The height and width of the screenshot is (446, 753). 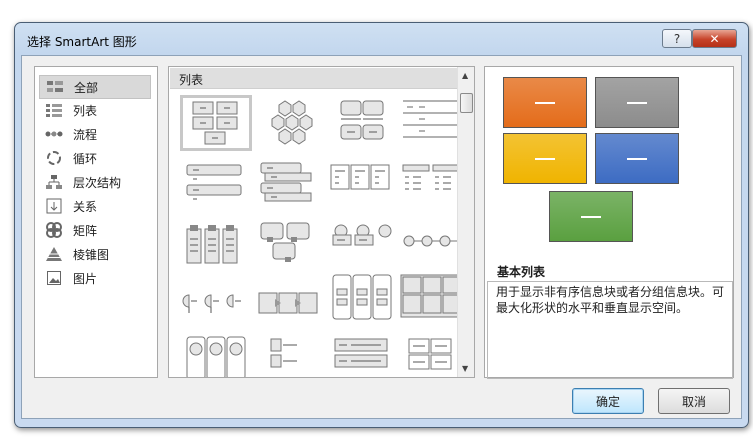 I want to click on layout-trapezoid-list, so click(x=361, y=356).